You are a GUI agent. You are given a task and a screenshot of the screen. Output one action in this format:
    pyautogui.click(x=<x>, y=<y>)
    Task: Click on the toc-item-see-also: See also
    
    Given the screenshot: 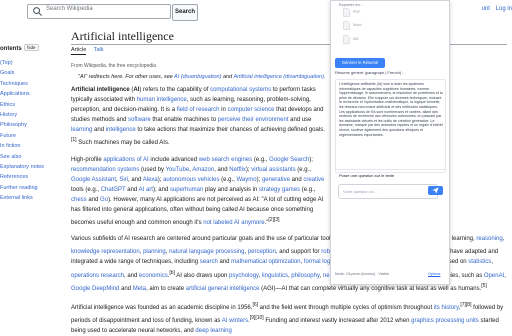 What is the action you would take?
    pyautogui.click(x=22, y=157)
    